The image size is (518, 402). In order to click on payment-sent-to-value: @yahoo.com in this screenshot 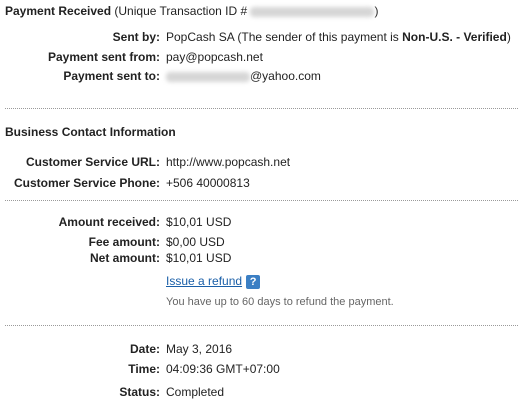, I will do `click(243, 76)`.